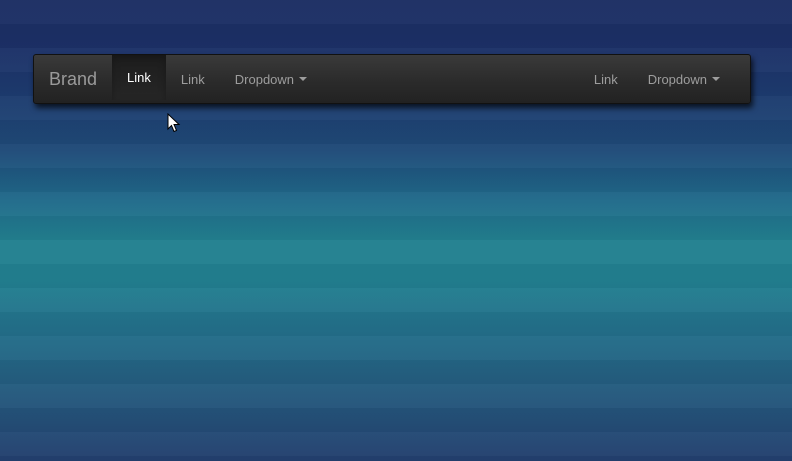 This screenshot has height=461, width=792. I want to click on navbar-brand: Brand, so click(73, 79).